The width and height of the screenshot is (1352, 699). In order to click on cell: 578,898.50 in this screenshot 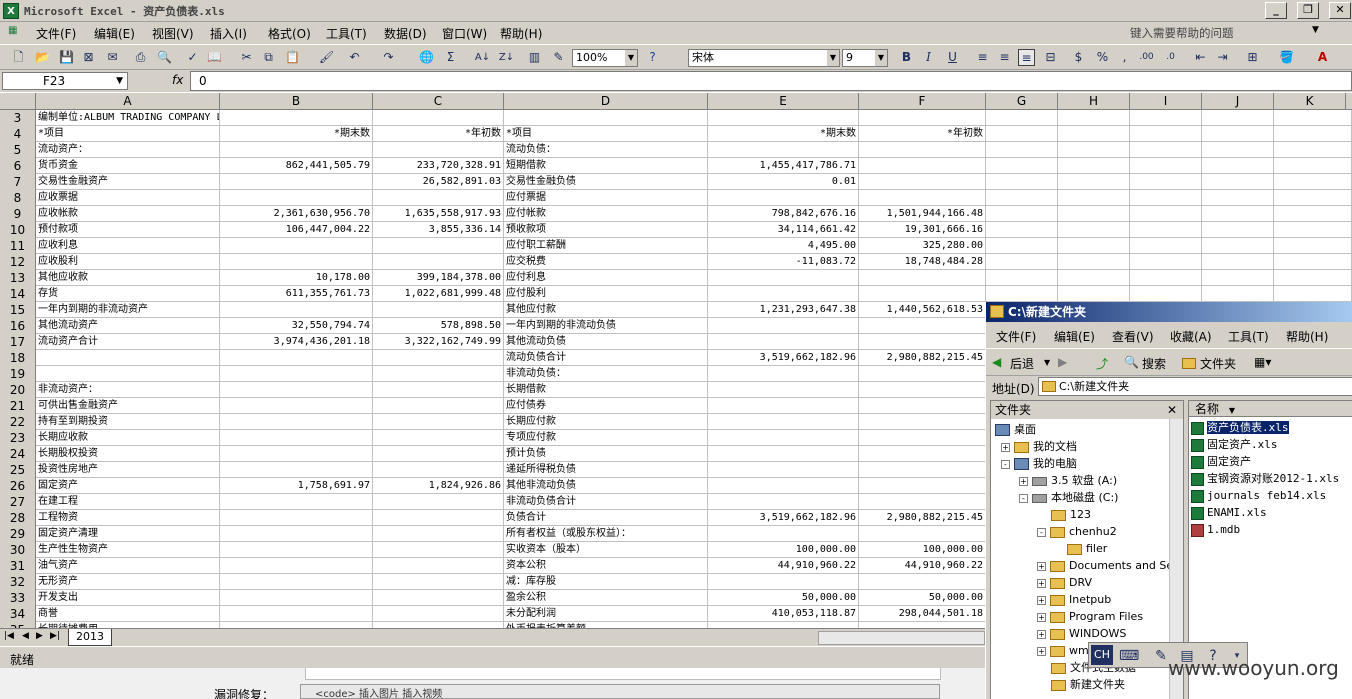, I will do `click(438, 326)`.